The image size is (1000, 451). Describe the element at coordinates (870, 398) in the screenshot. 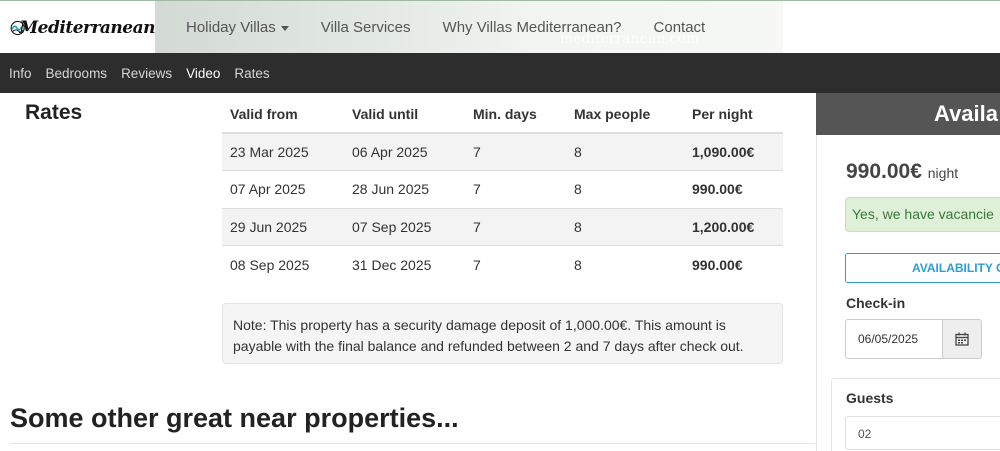

I see `guests-label: Guests` at that location.